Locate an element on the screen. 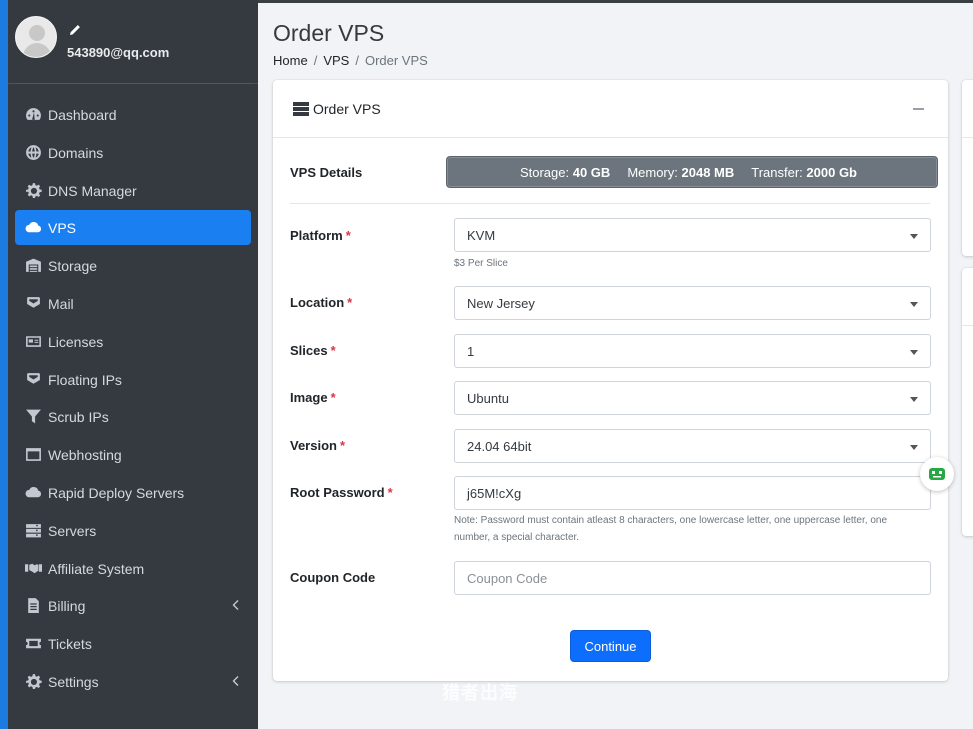  robot-icon is located at coordinates (937, 474).